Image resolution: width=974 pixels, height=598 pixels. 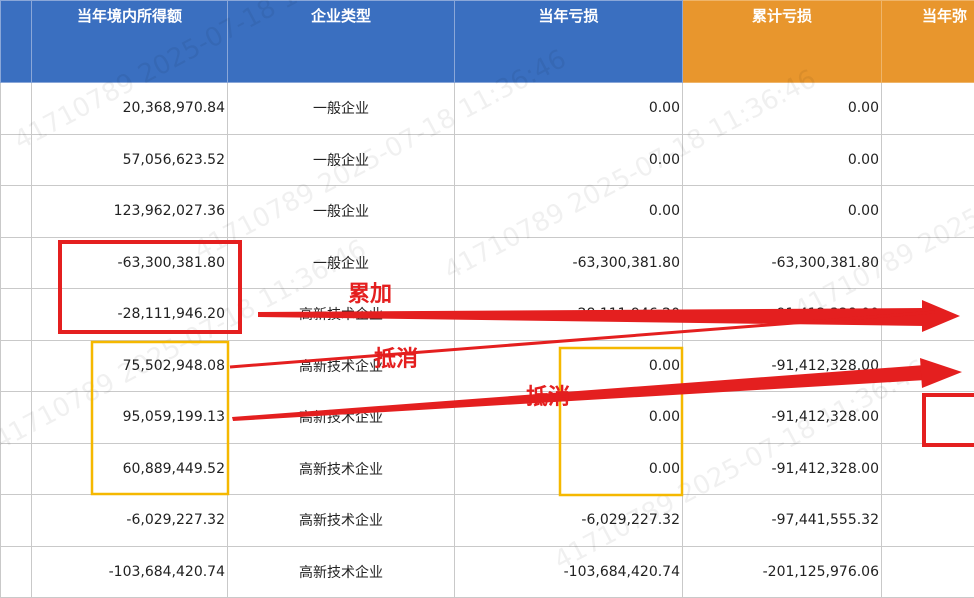 What do you see at coordinates (782, 521) in the screenshot?
I see `cumulative-cell: -97,441,555.32` at bounding box center [782, 521].